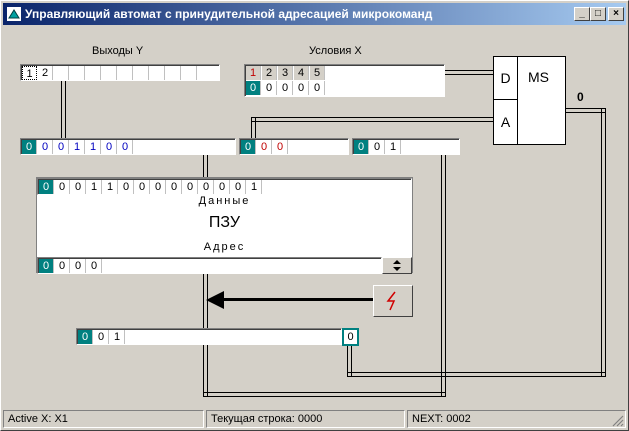  I want to click on conditions-label: Условия X, so click(335, 51).